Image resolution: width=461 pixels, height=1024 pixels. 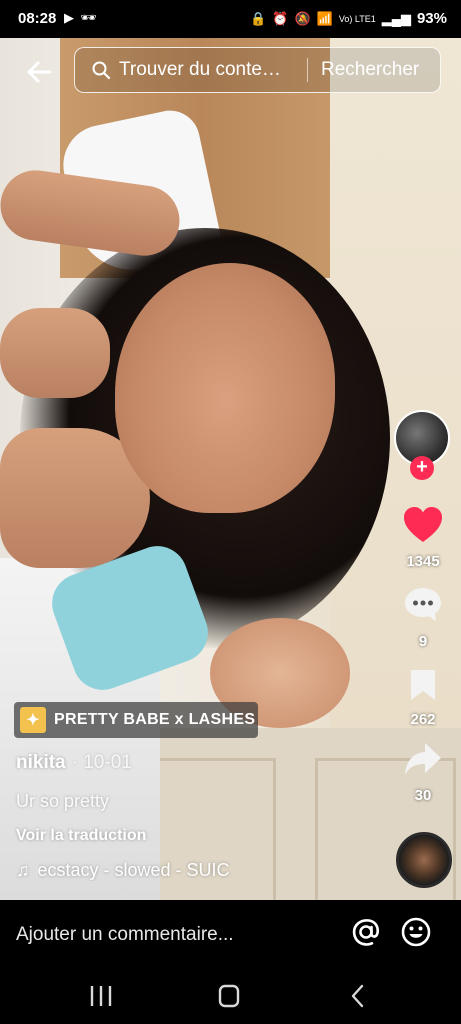 What do you see at coordinates (324, 18) in the screenshot?
I see `wifi-icon: 📶` at bounding box center [324, 18].